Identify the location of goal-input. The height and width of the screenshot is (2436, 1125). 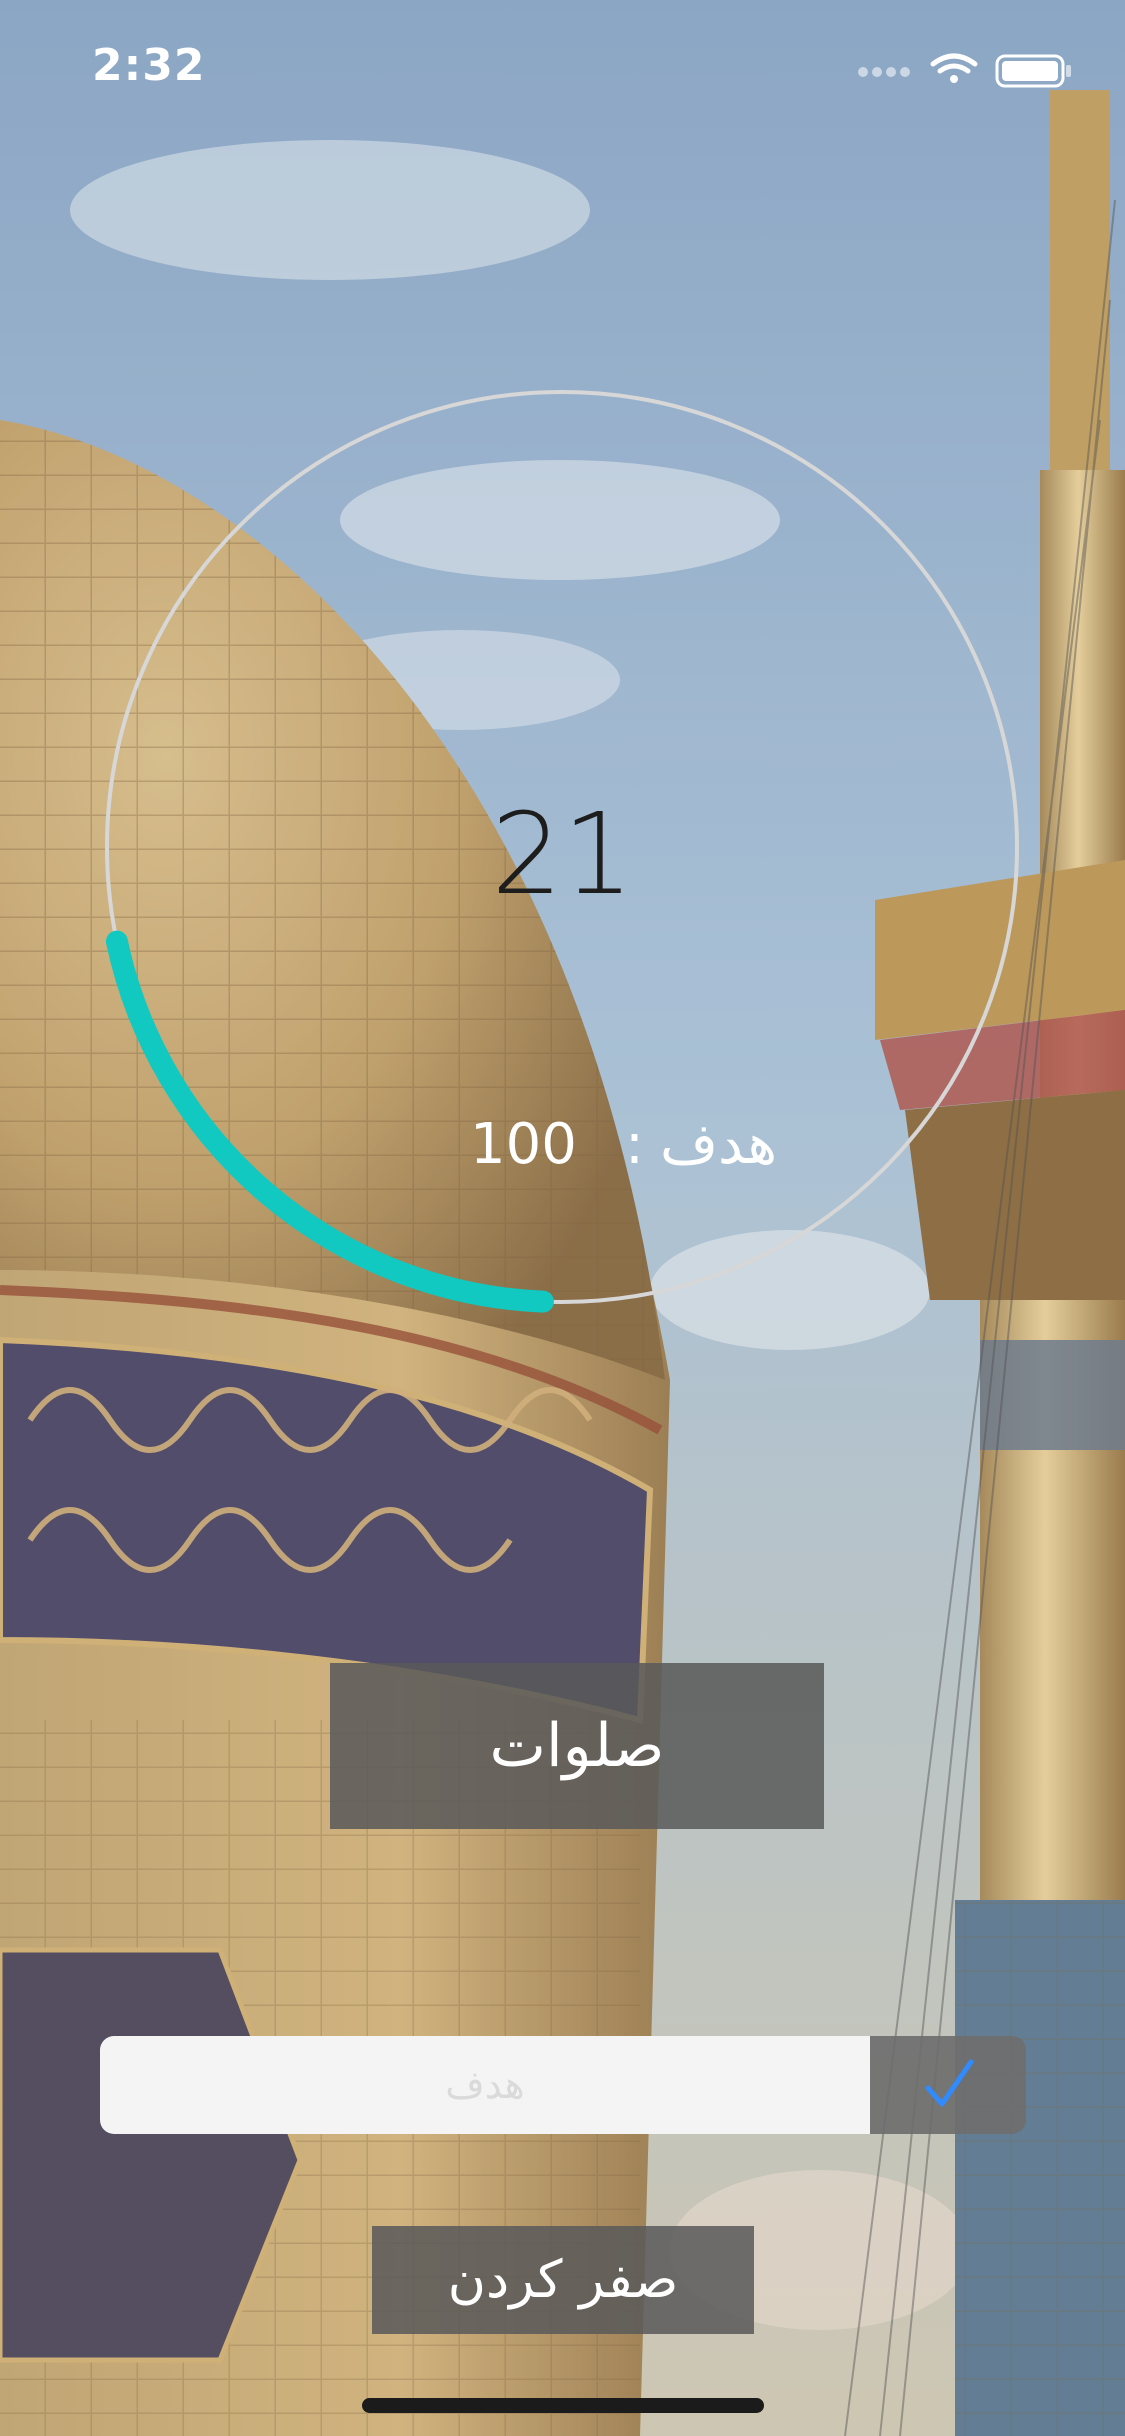
(485, 2085).